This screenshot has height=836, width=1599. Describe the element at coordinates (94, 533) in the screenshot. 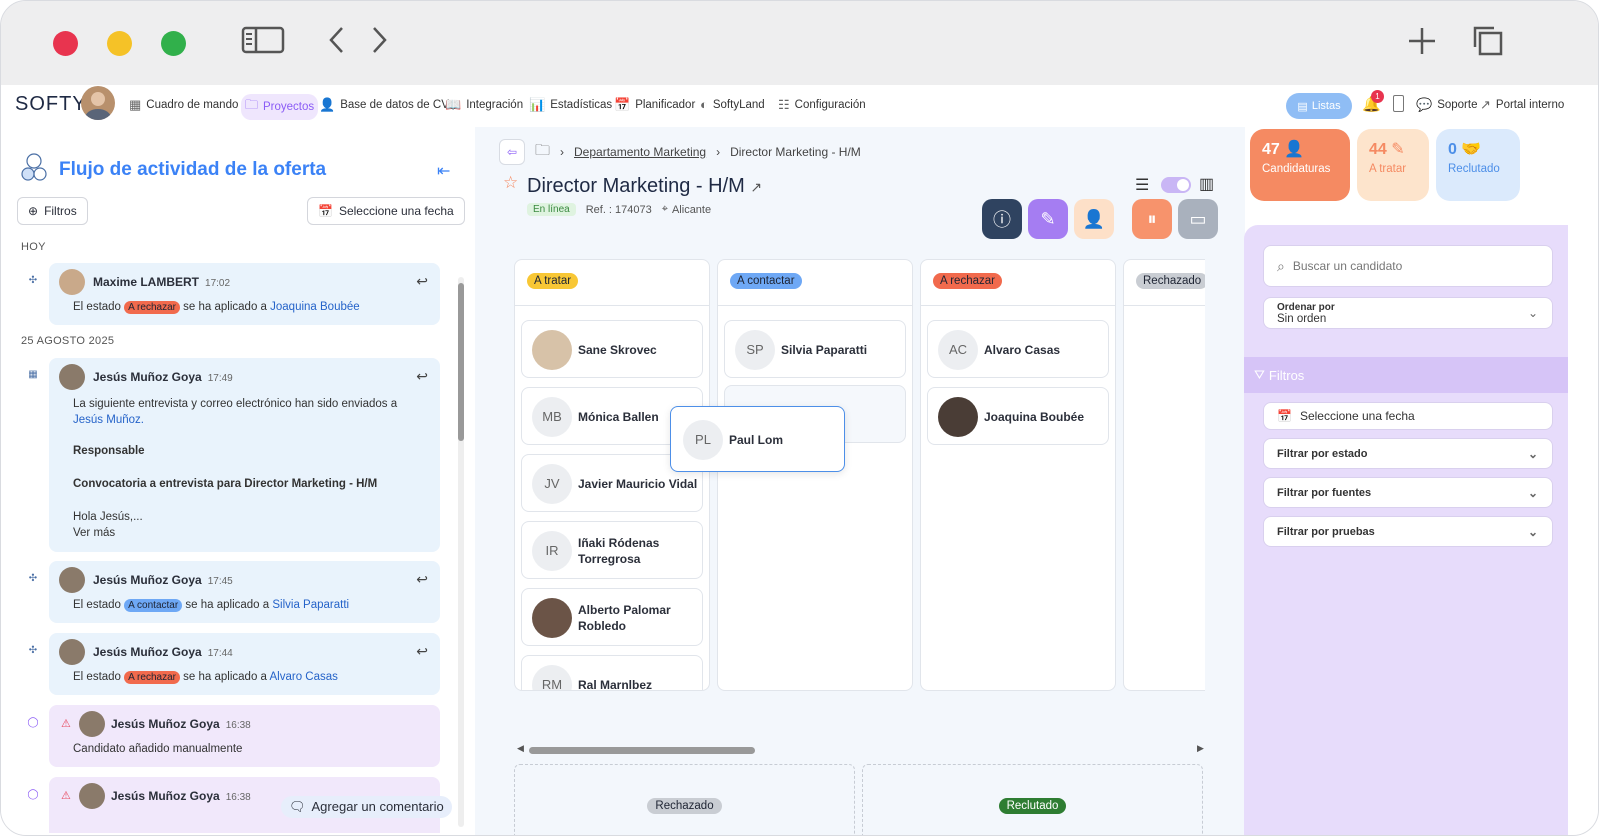

I see `see-more-link: Ver más` at that location.